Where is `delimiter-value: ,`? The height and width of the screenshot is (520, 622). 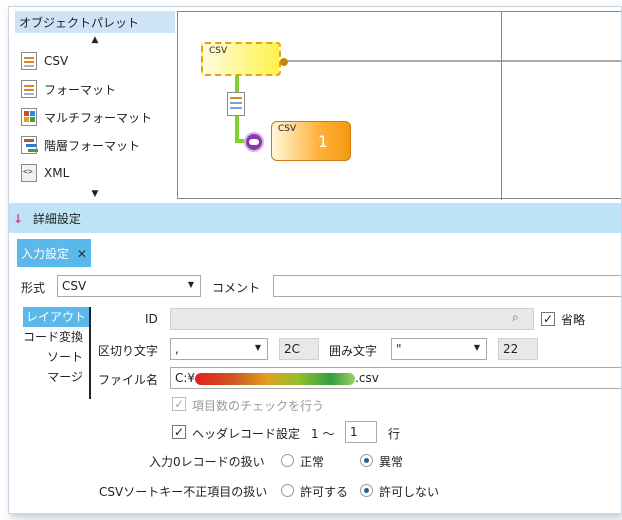
delimiter-value: , is located at coordinates (177, 349).